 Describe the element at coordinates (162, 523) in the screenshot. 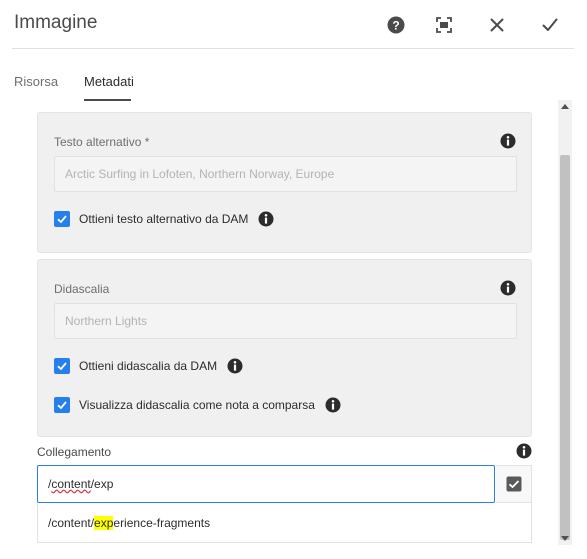

I see `suggestion-suffix: erience-fragments` at that location.